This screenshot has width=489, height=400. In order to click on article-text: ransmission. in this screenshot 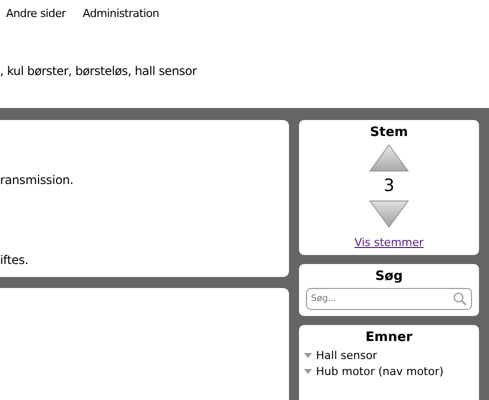, I will do `click(37, 181)`.